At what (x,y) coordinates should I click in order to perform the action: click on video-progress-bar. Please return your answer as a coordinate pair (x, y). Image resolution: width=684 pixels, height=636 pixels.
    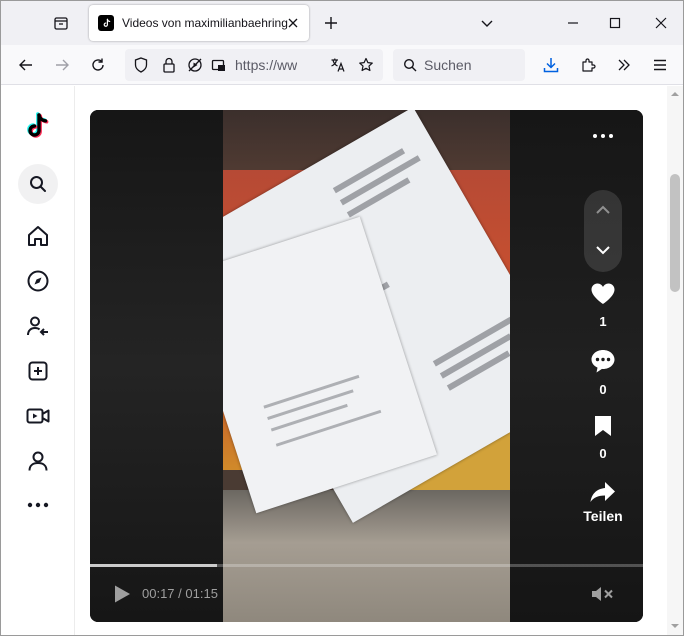
    Looking at the image, I should click on (366, 565).